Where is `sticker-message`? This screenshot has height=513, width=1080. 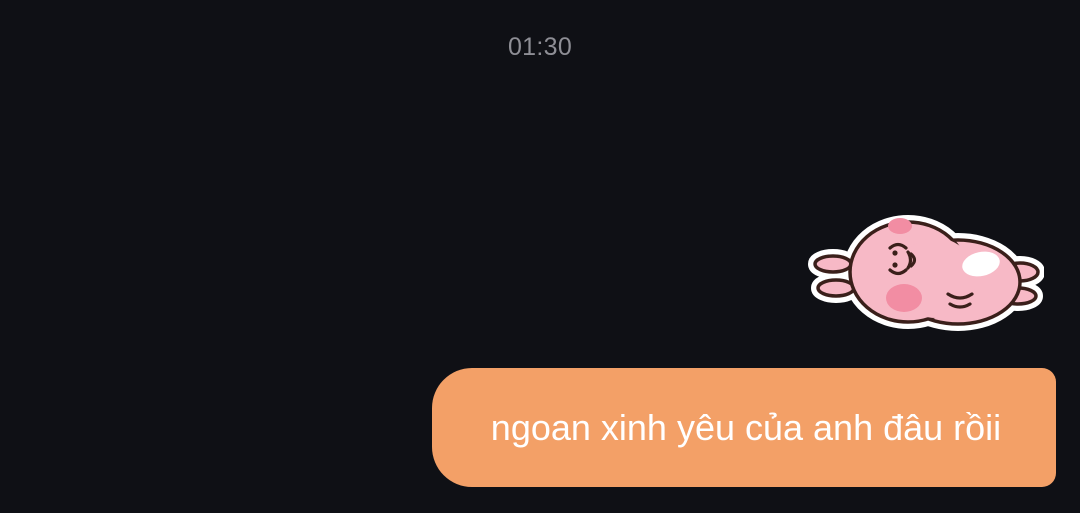
sticker-message is located at coordinates (926, 270).